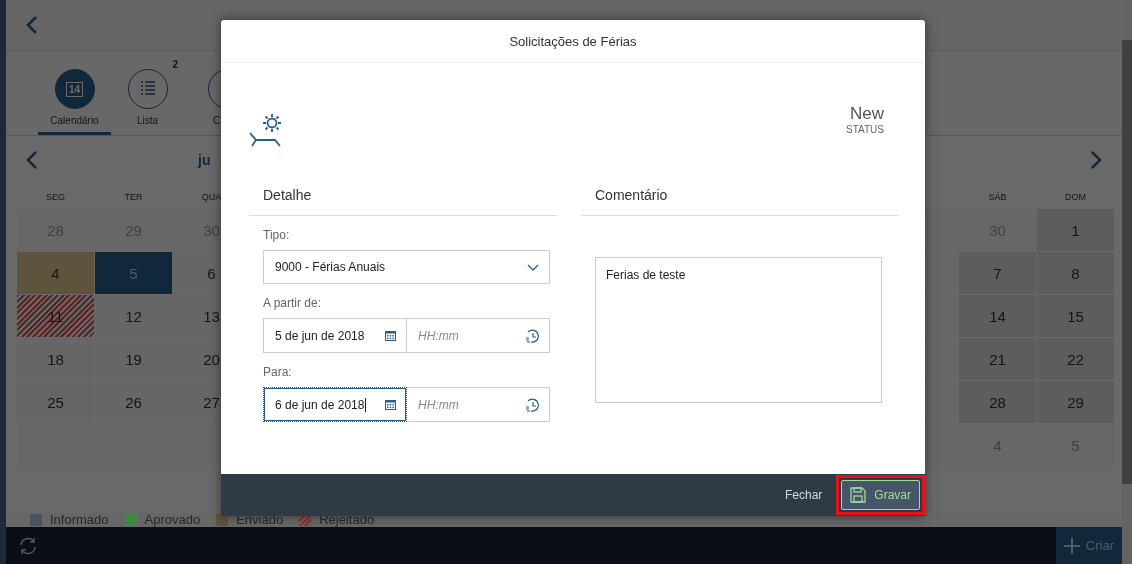 The height and width of the screenshot is (564, 1132). I want to click on calendar-day: 7, so click(997, 273).